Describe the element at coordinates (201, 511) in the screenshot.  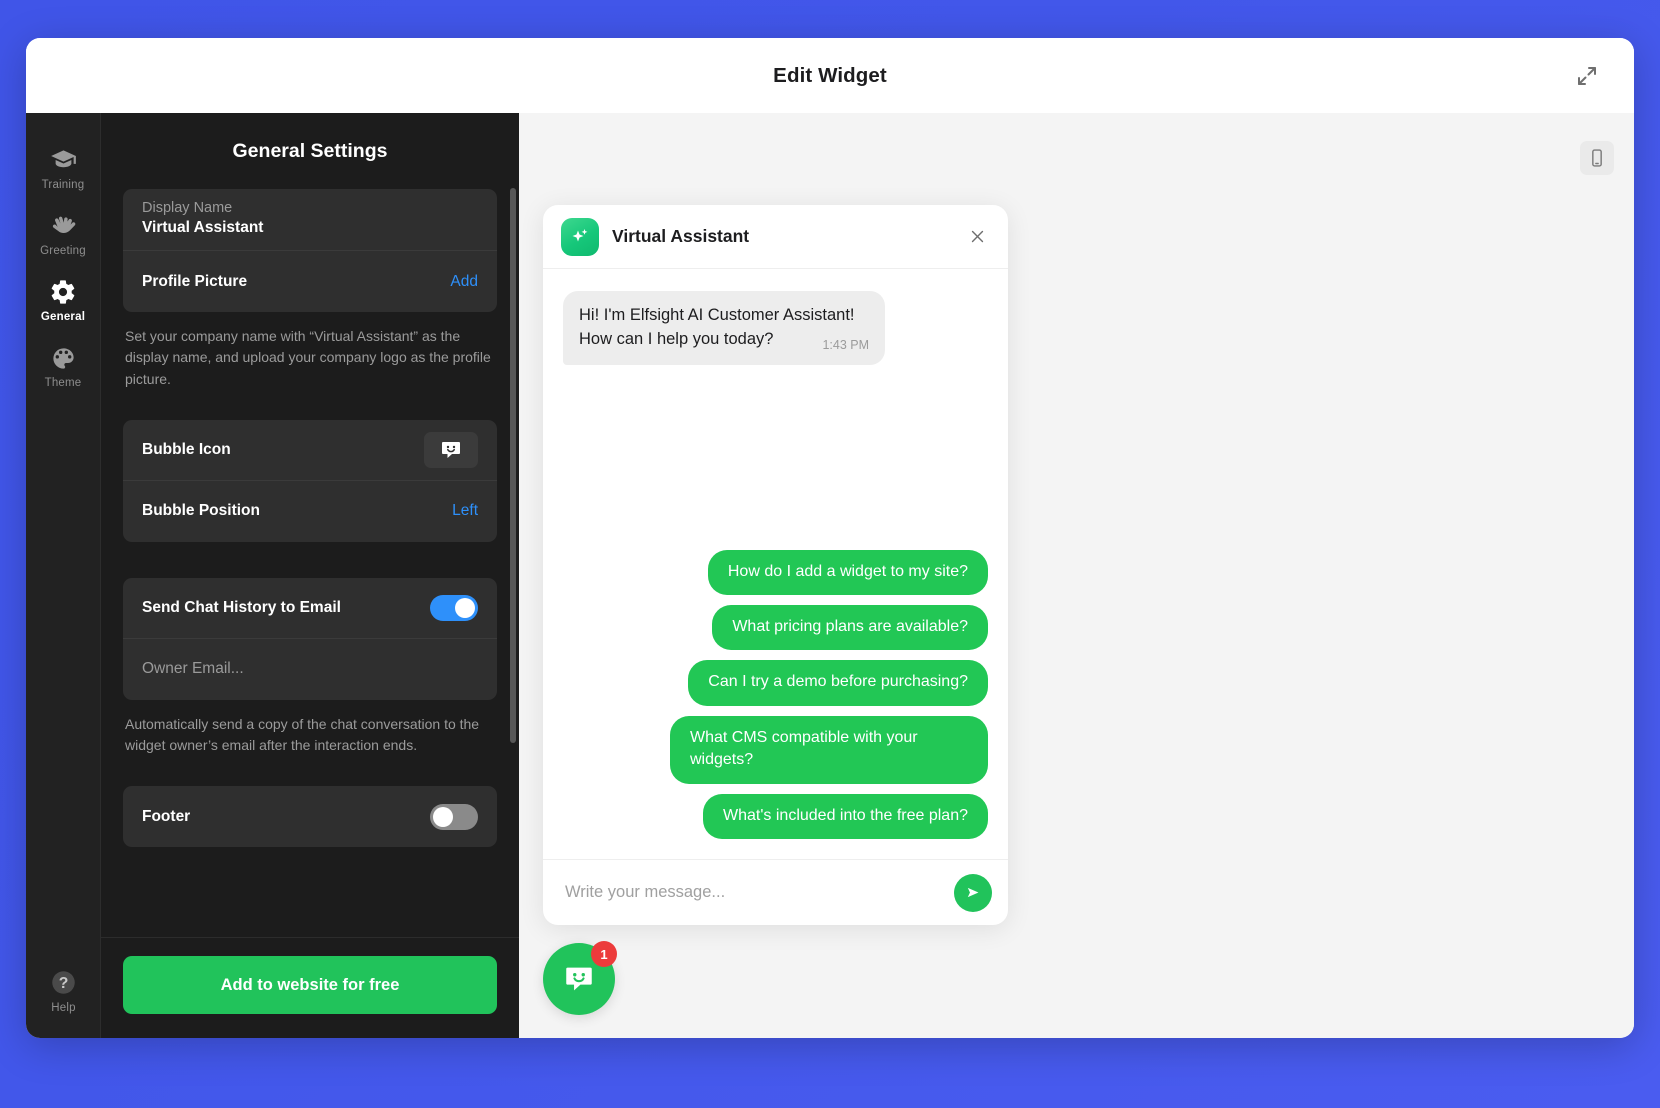
I see `bubble-position-label: Bubble Position` at that location.